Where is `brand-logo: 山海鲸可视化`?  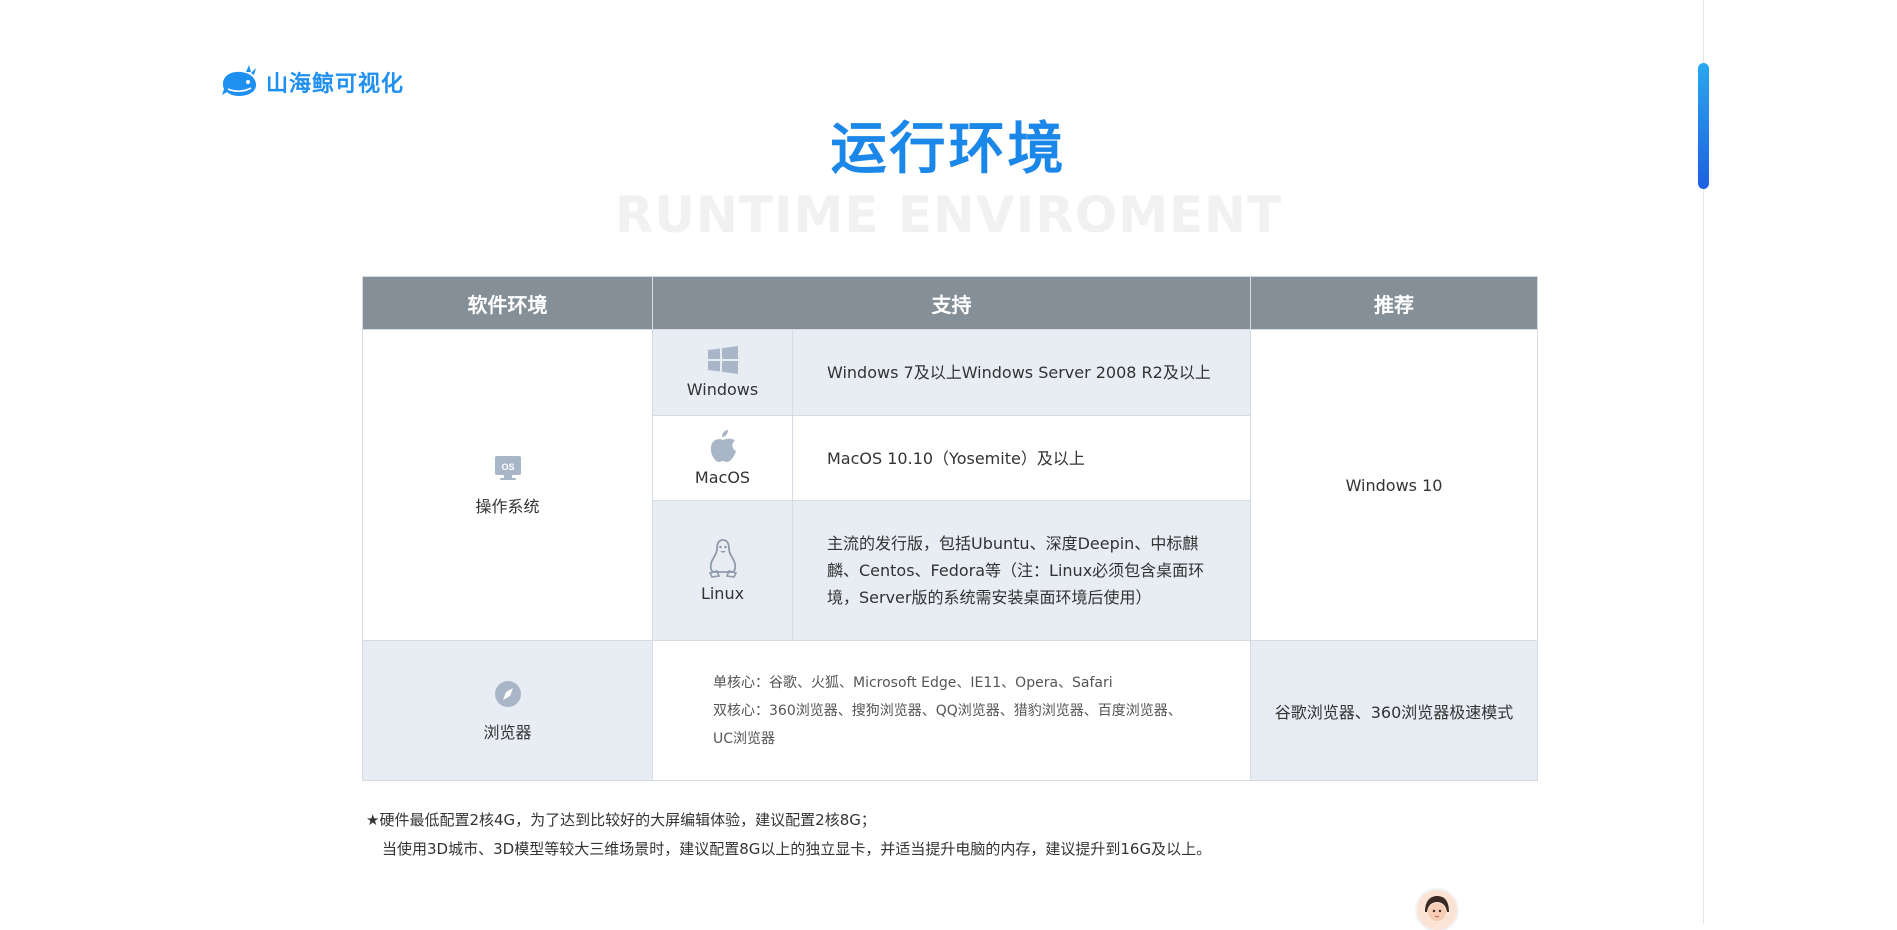 brand-logo: 山海鲸可视化 is located at coordinates (312, 82).